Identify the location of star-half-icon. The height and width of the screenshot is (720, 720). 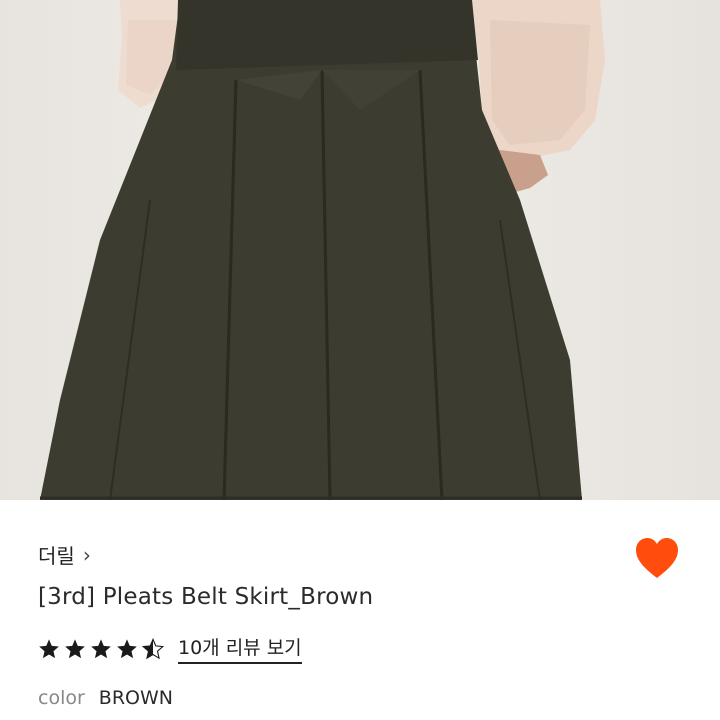
(153, 648).